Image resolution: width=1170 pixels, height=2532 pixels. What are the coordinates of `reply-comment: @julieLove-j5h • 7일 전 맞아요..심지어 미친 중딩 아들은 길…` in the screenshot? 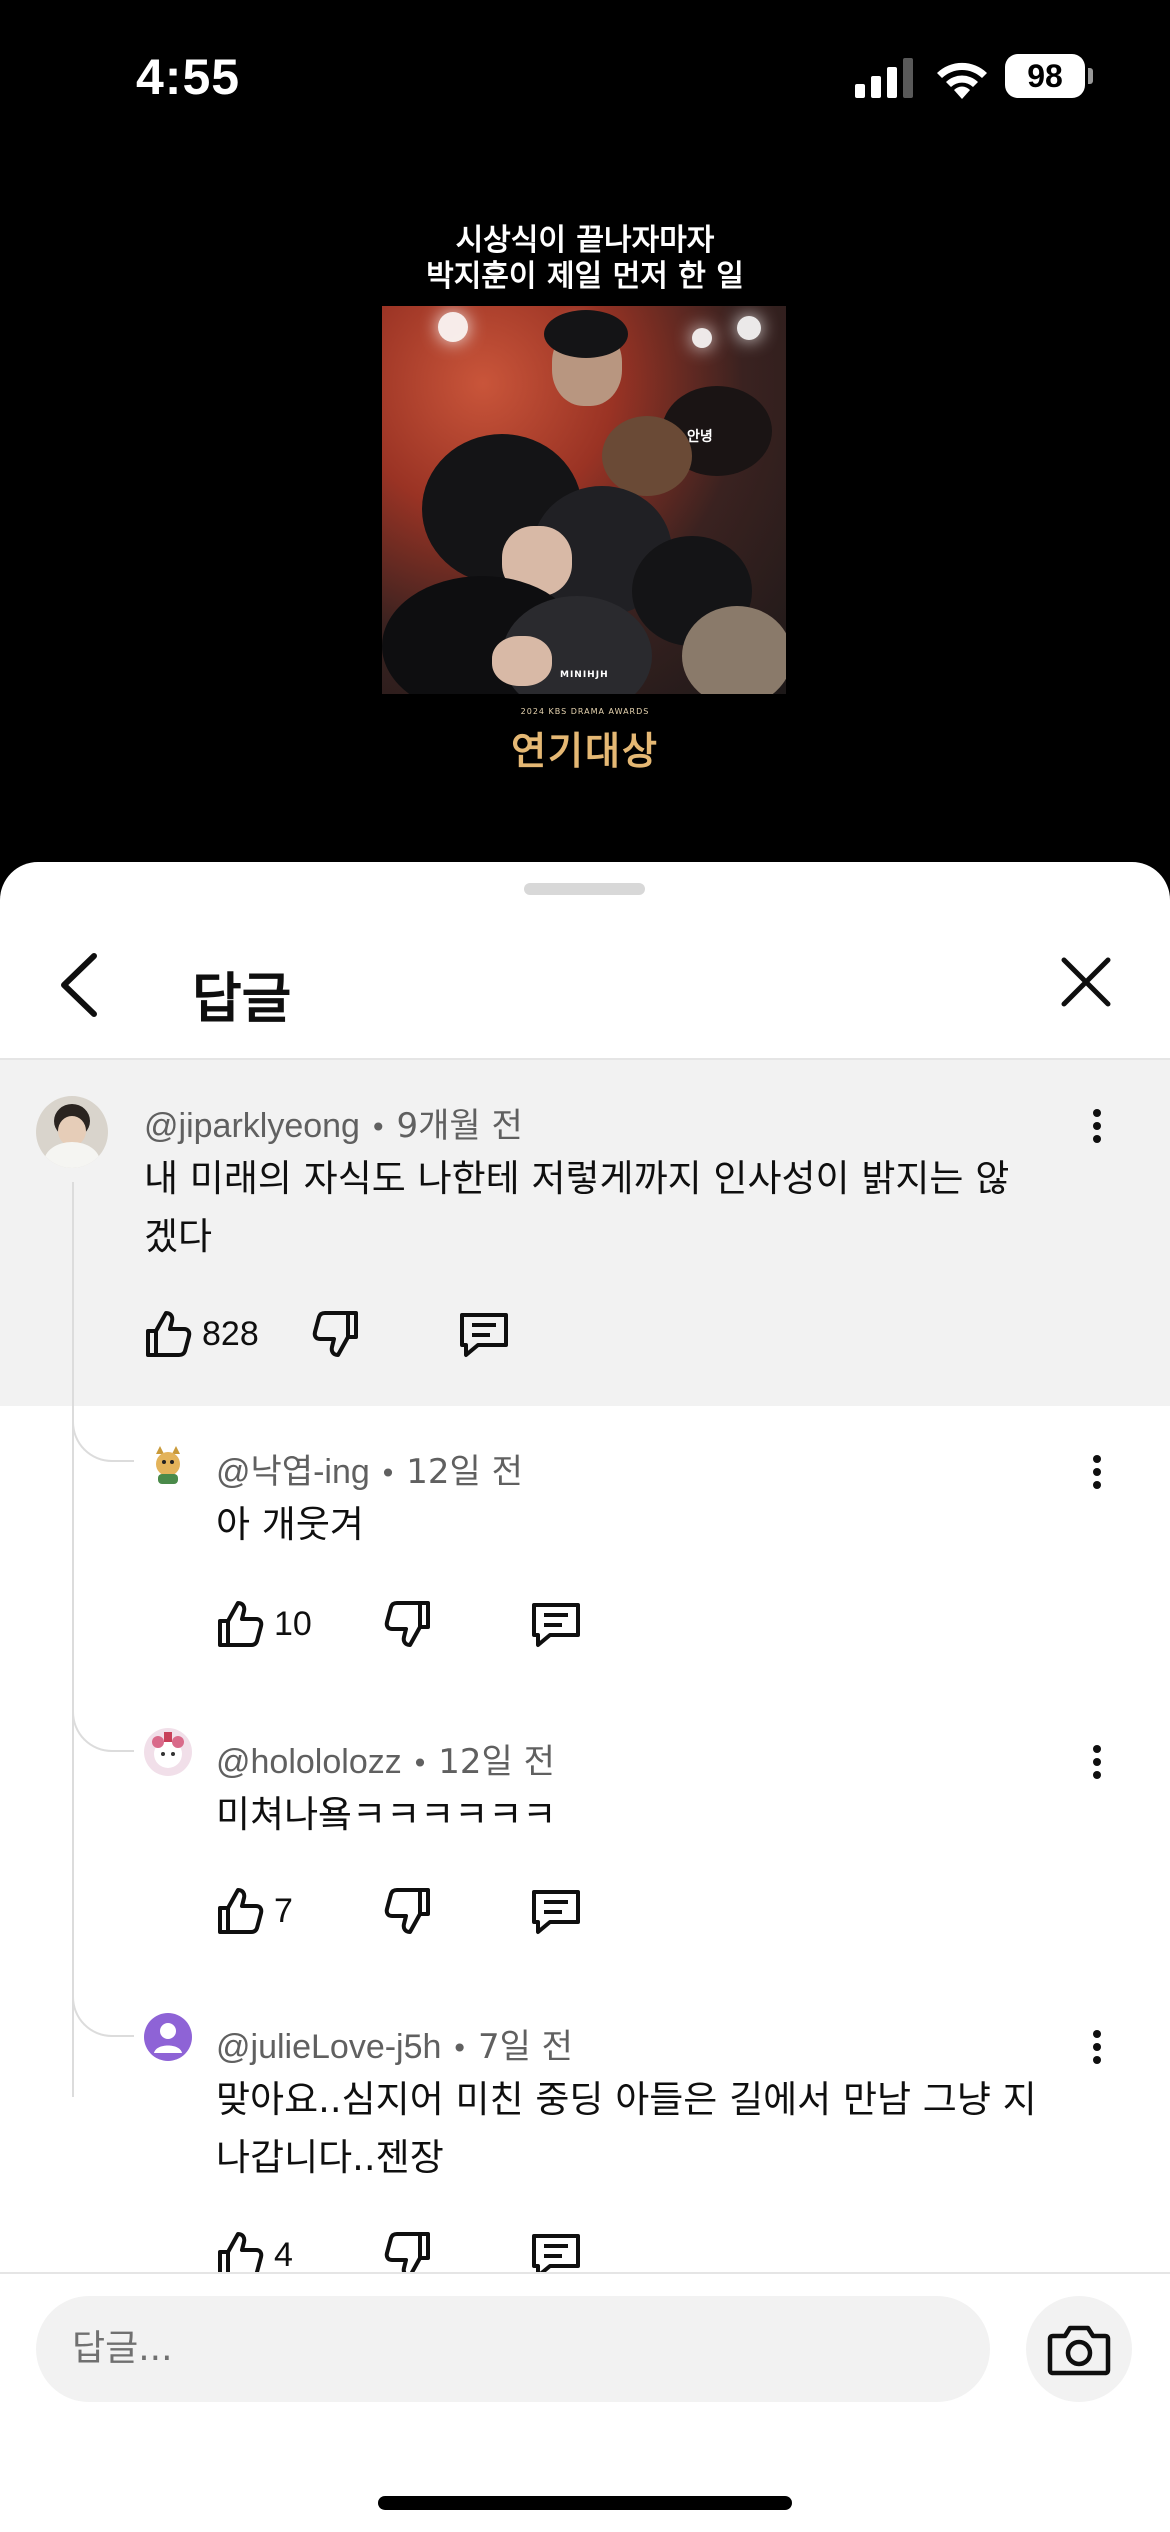 It's located at (585, 2126).